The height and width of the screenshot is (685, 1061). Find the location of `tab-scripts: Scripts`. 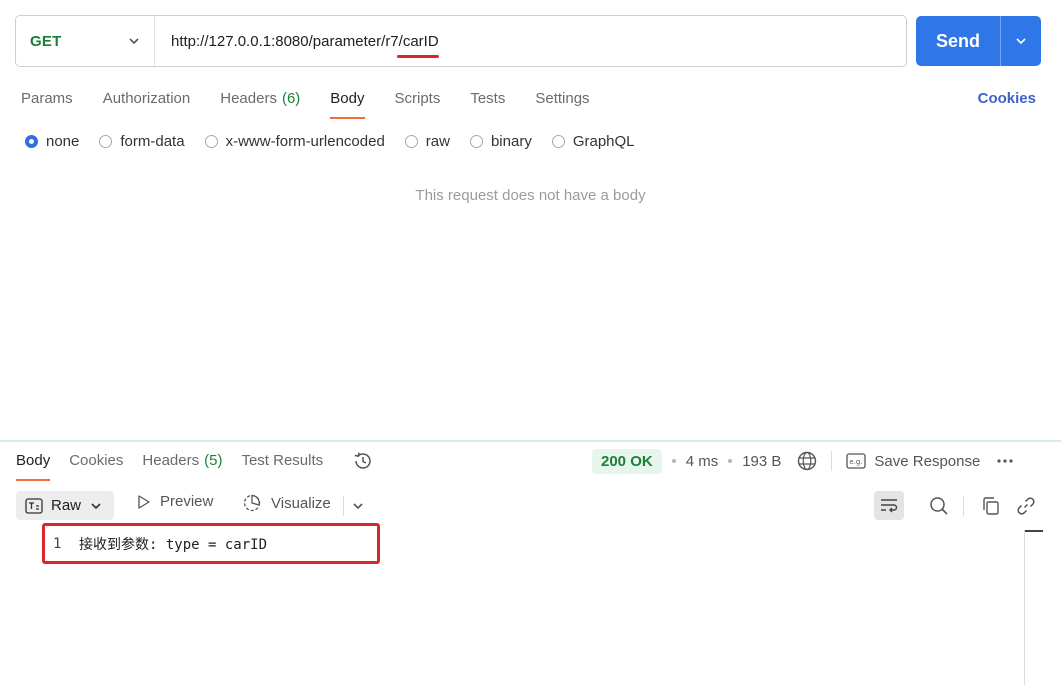

tab-scripts: Scripts is located at coordinates (418, 103).